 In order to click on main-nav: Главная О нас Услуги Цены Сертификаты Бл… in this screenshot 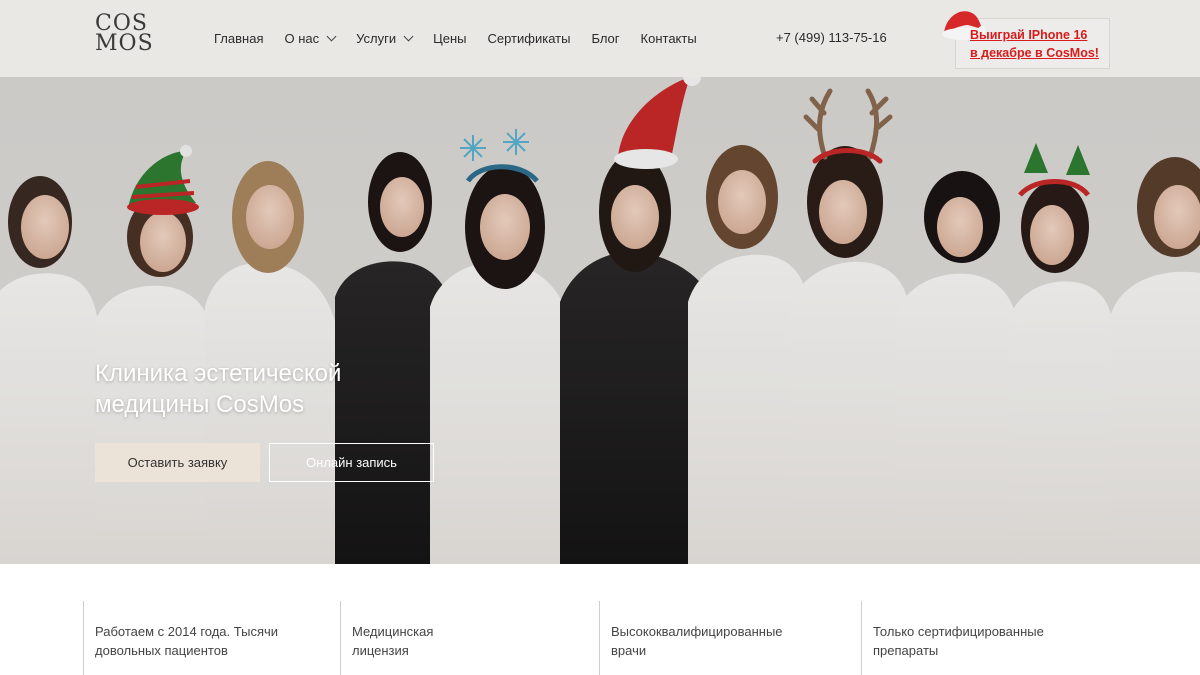, I will do `click(466, 38)`.